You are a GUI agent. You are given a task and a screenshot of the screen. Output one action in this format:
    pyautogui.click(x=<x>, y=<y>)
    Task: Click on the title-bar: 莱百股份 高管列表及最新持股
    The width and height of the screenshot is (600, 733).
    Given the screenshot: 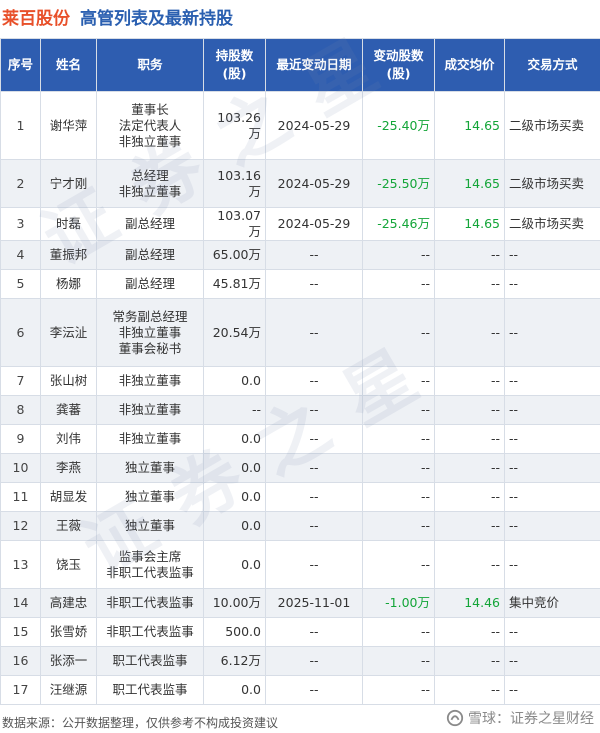 What is the action you would take?
    pyautogui.click(x=300, y=16)
    